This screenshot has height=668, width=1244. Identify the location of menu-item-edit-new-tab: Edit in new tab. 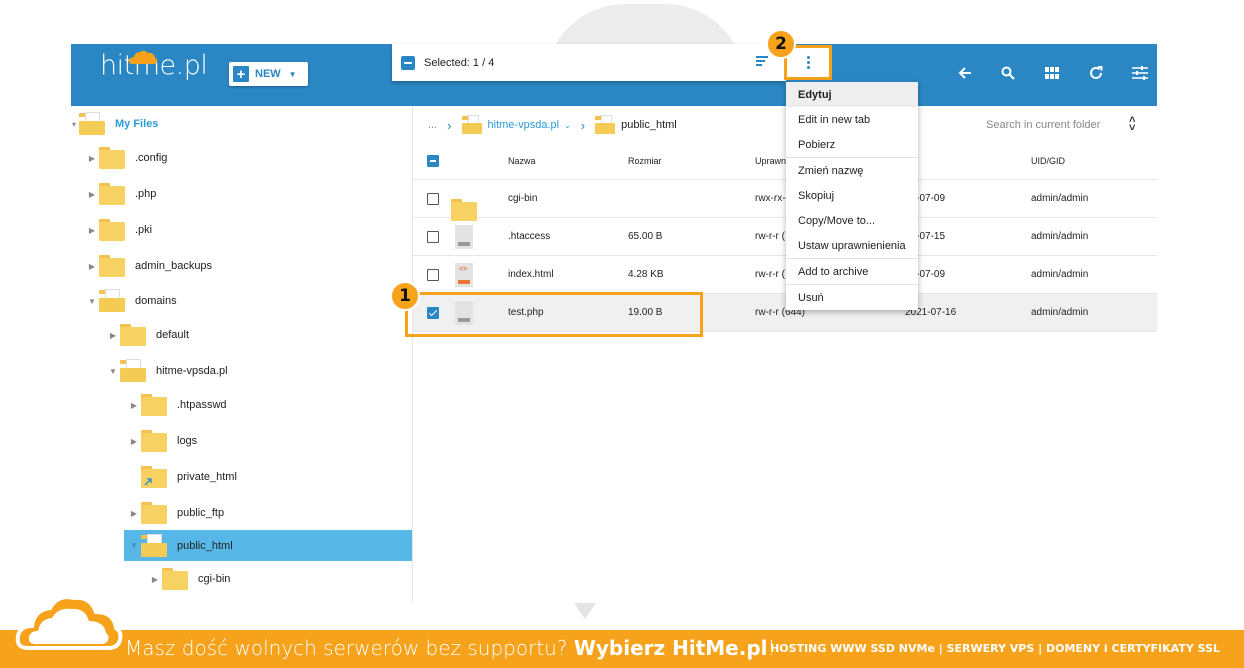
(852, 119).